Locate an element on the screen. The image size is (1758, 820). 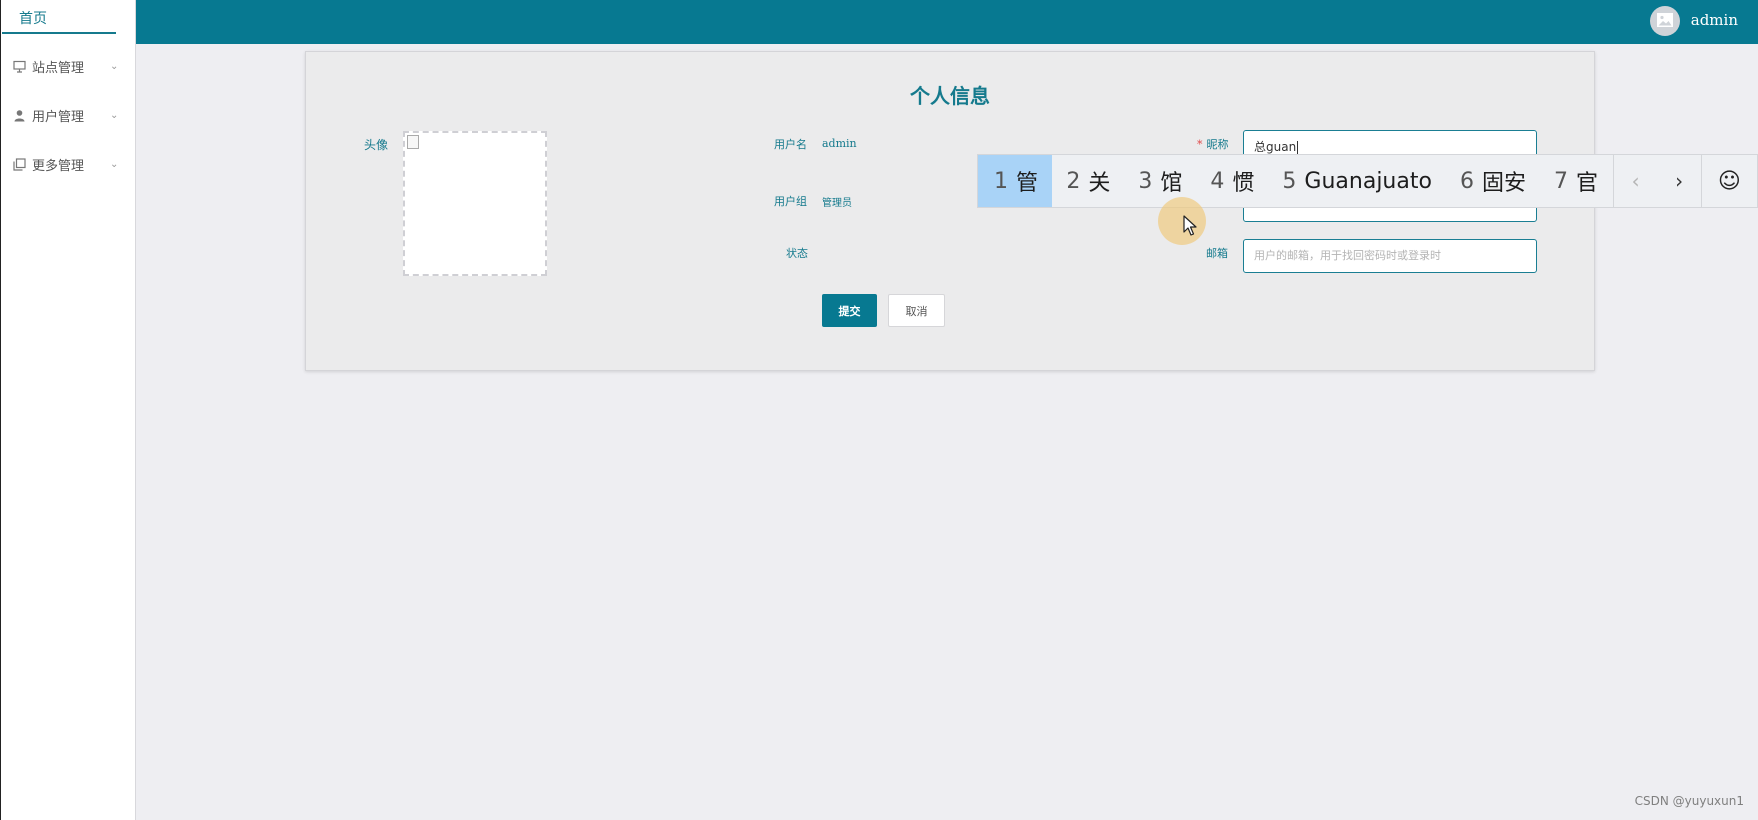
candidate-text: 关 is located at coordinates (1099, 183).